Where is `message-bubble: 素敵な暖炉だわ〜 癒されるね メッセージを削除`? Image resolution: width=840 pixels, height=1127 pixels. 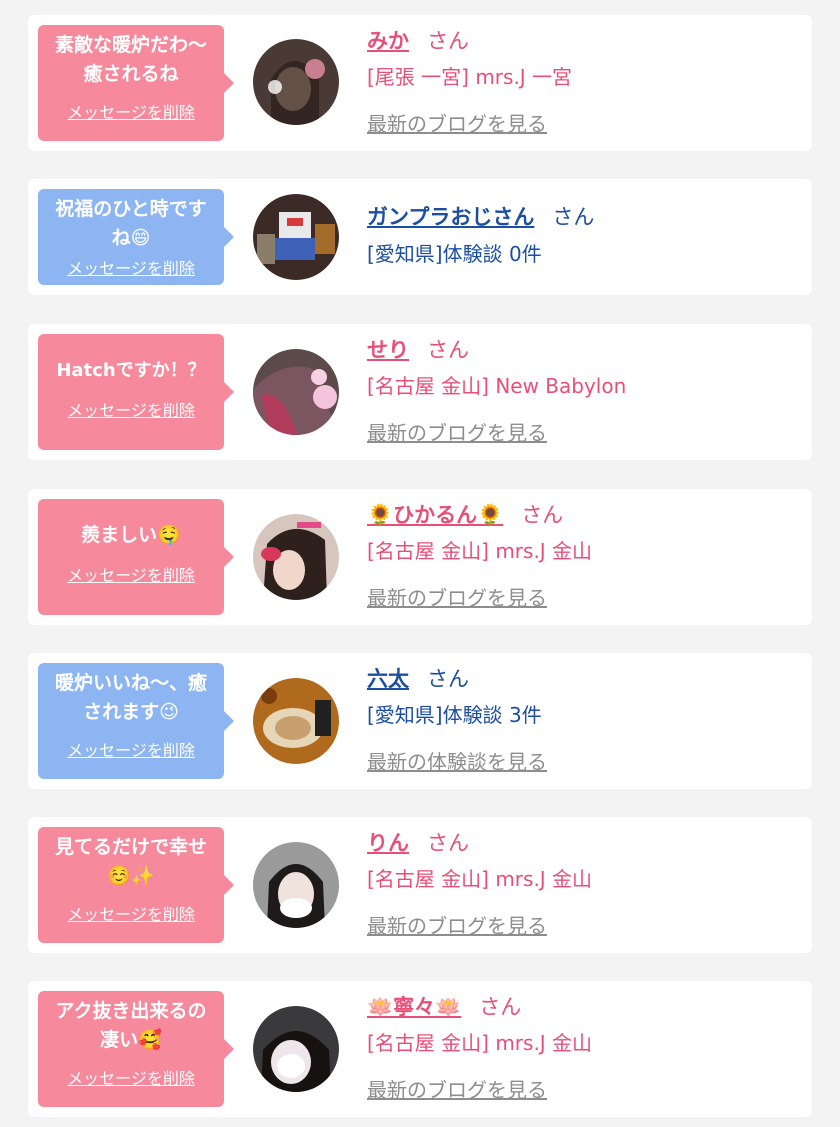
message-bubble: 素敵な暖炉だわ〜 癒されるね メッセージを削除 is located at coordinates (136, 83).